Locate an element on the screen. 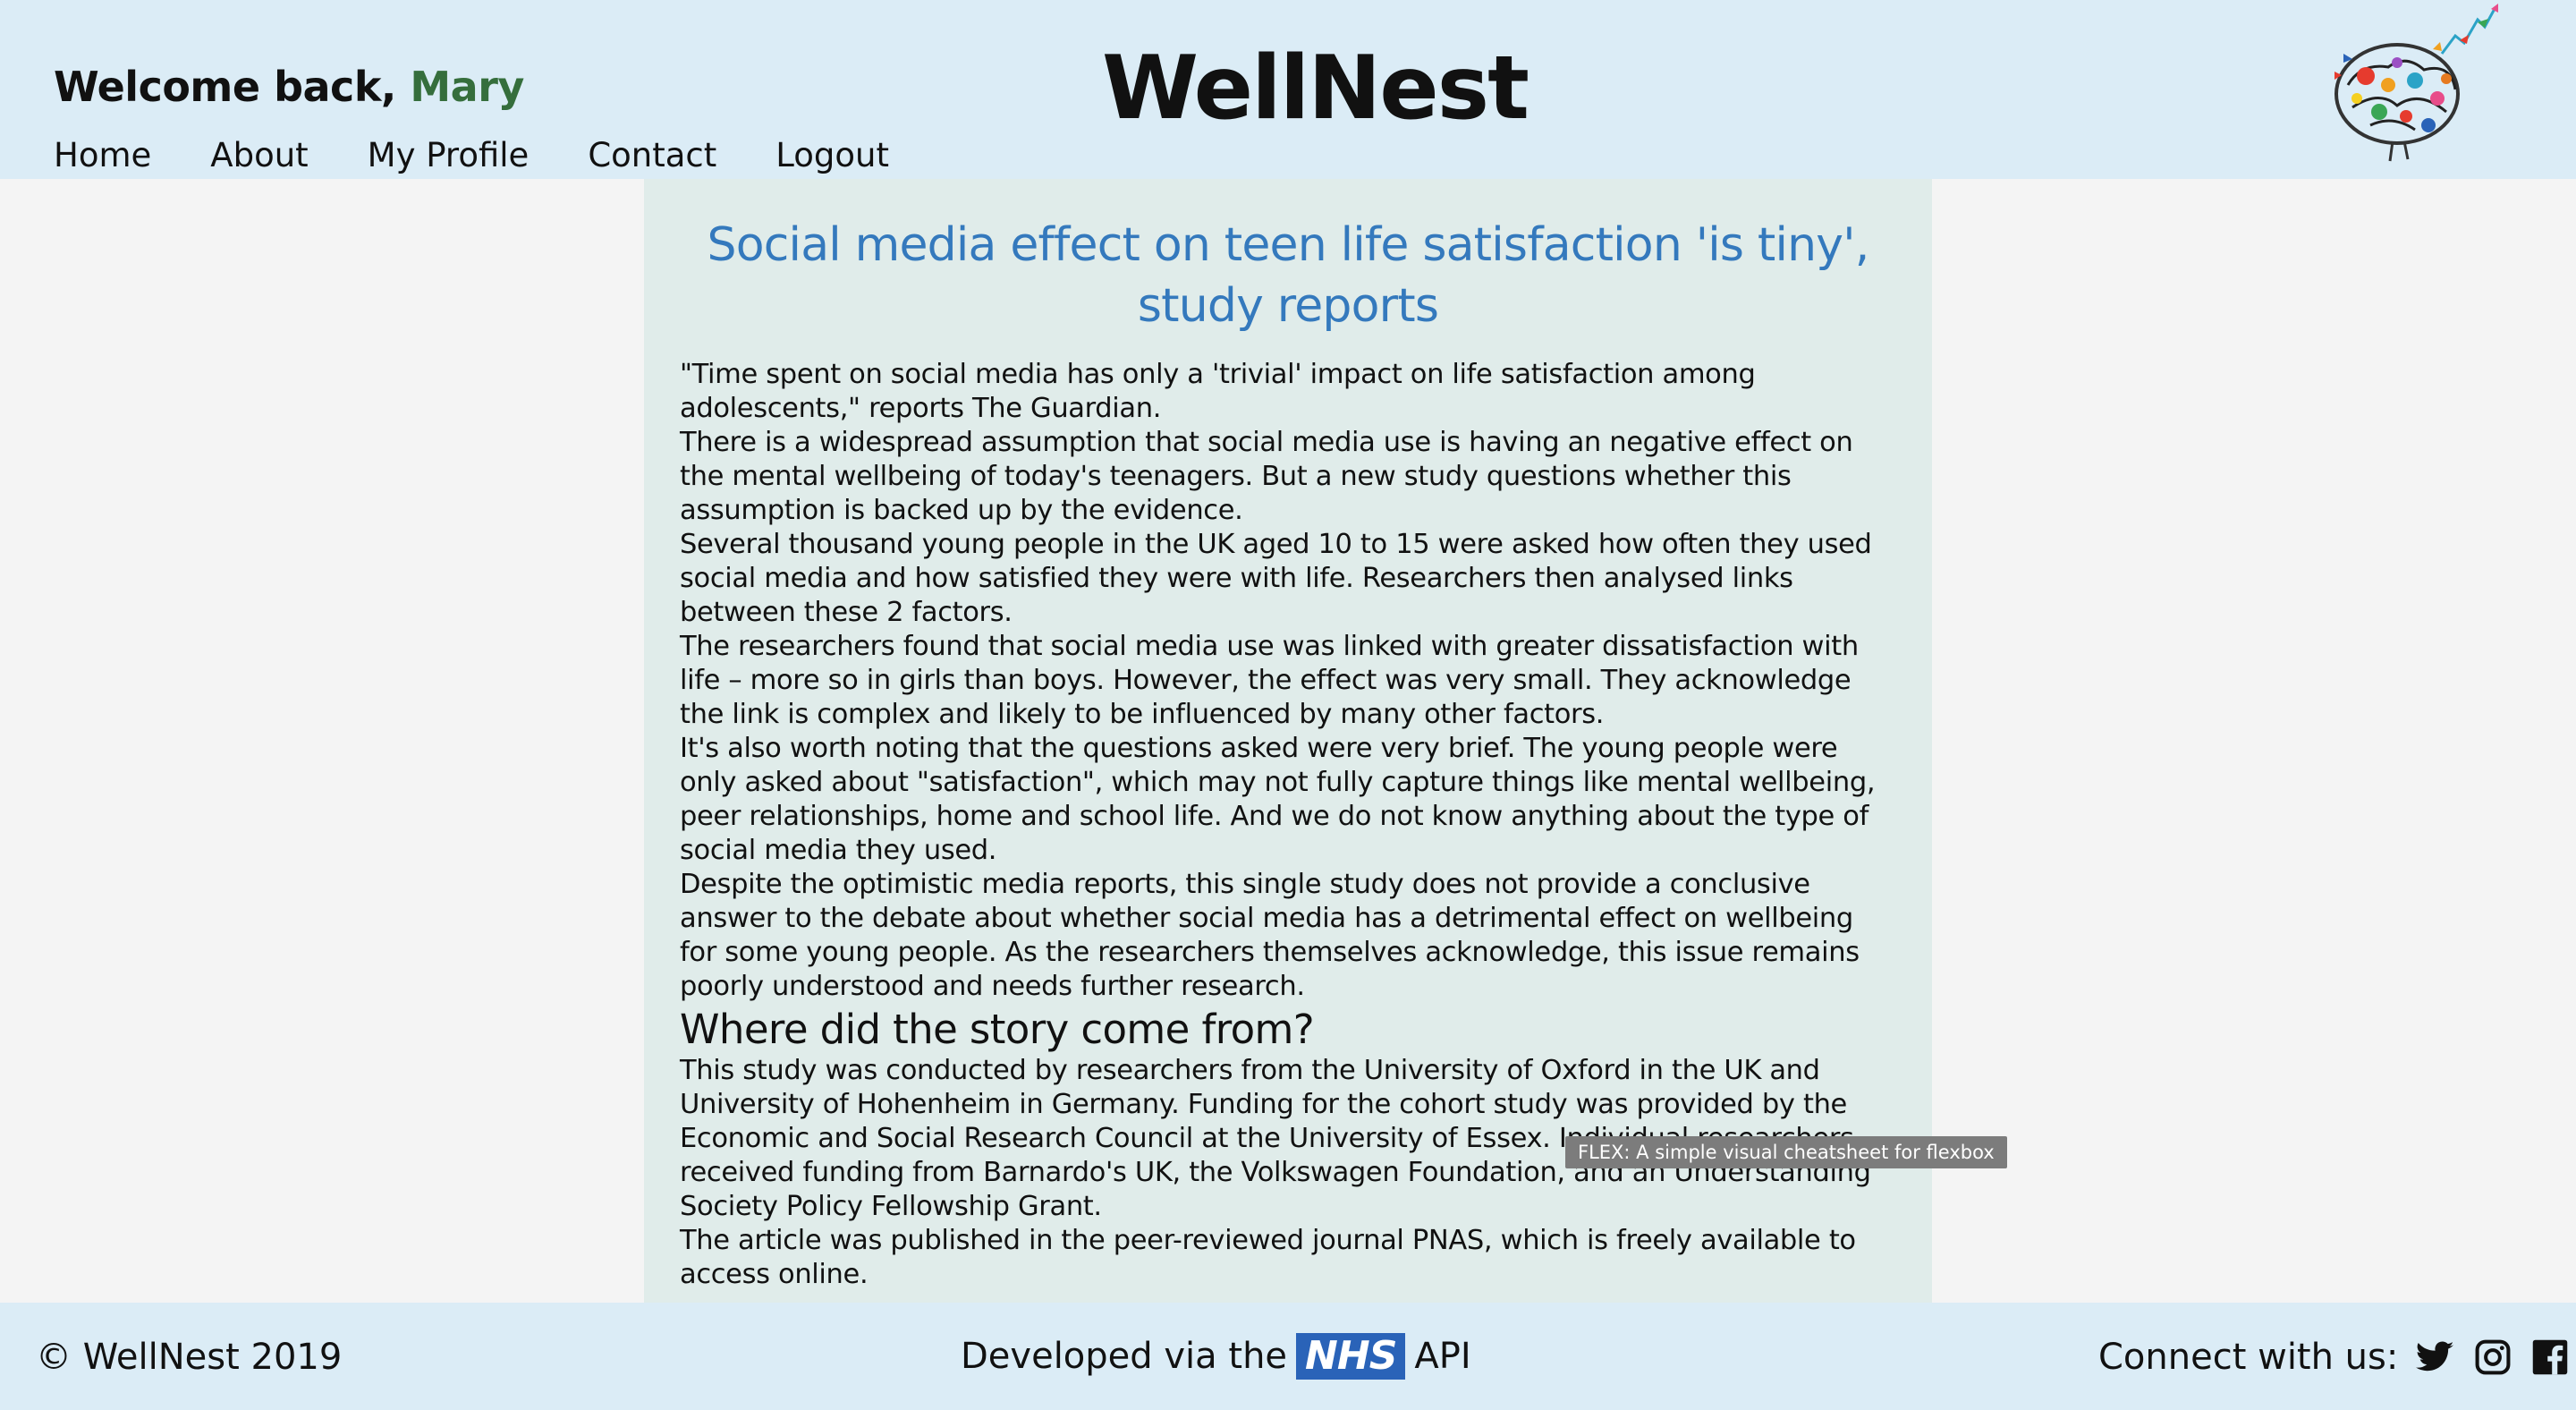  developed-prefix: Developed via the is located at coordinates (1124, 1357).